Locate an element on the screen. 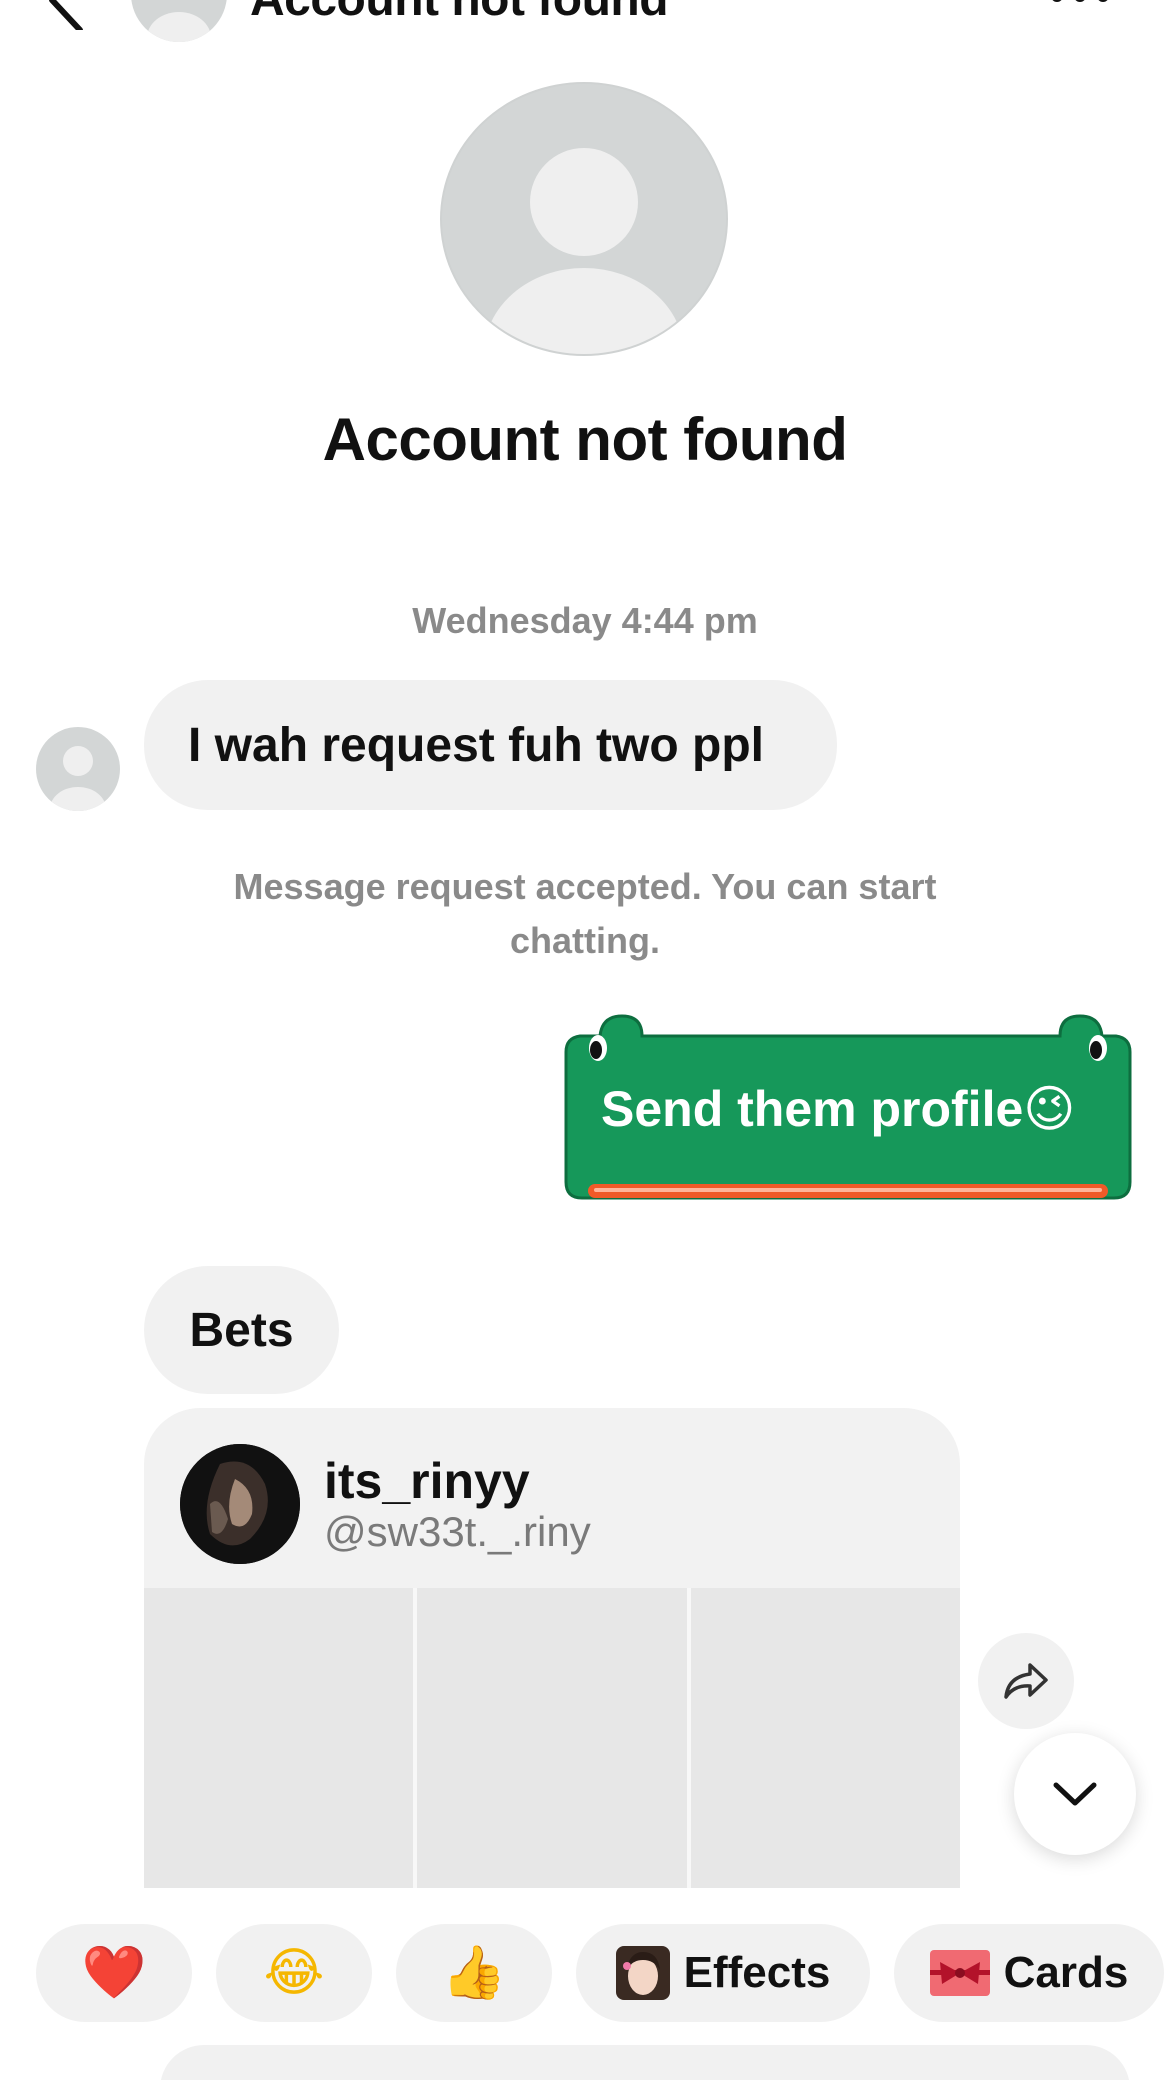  effects-button: Effects is located at coordinates (723, 1973).